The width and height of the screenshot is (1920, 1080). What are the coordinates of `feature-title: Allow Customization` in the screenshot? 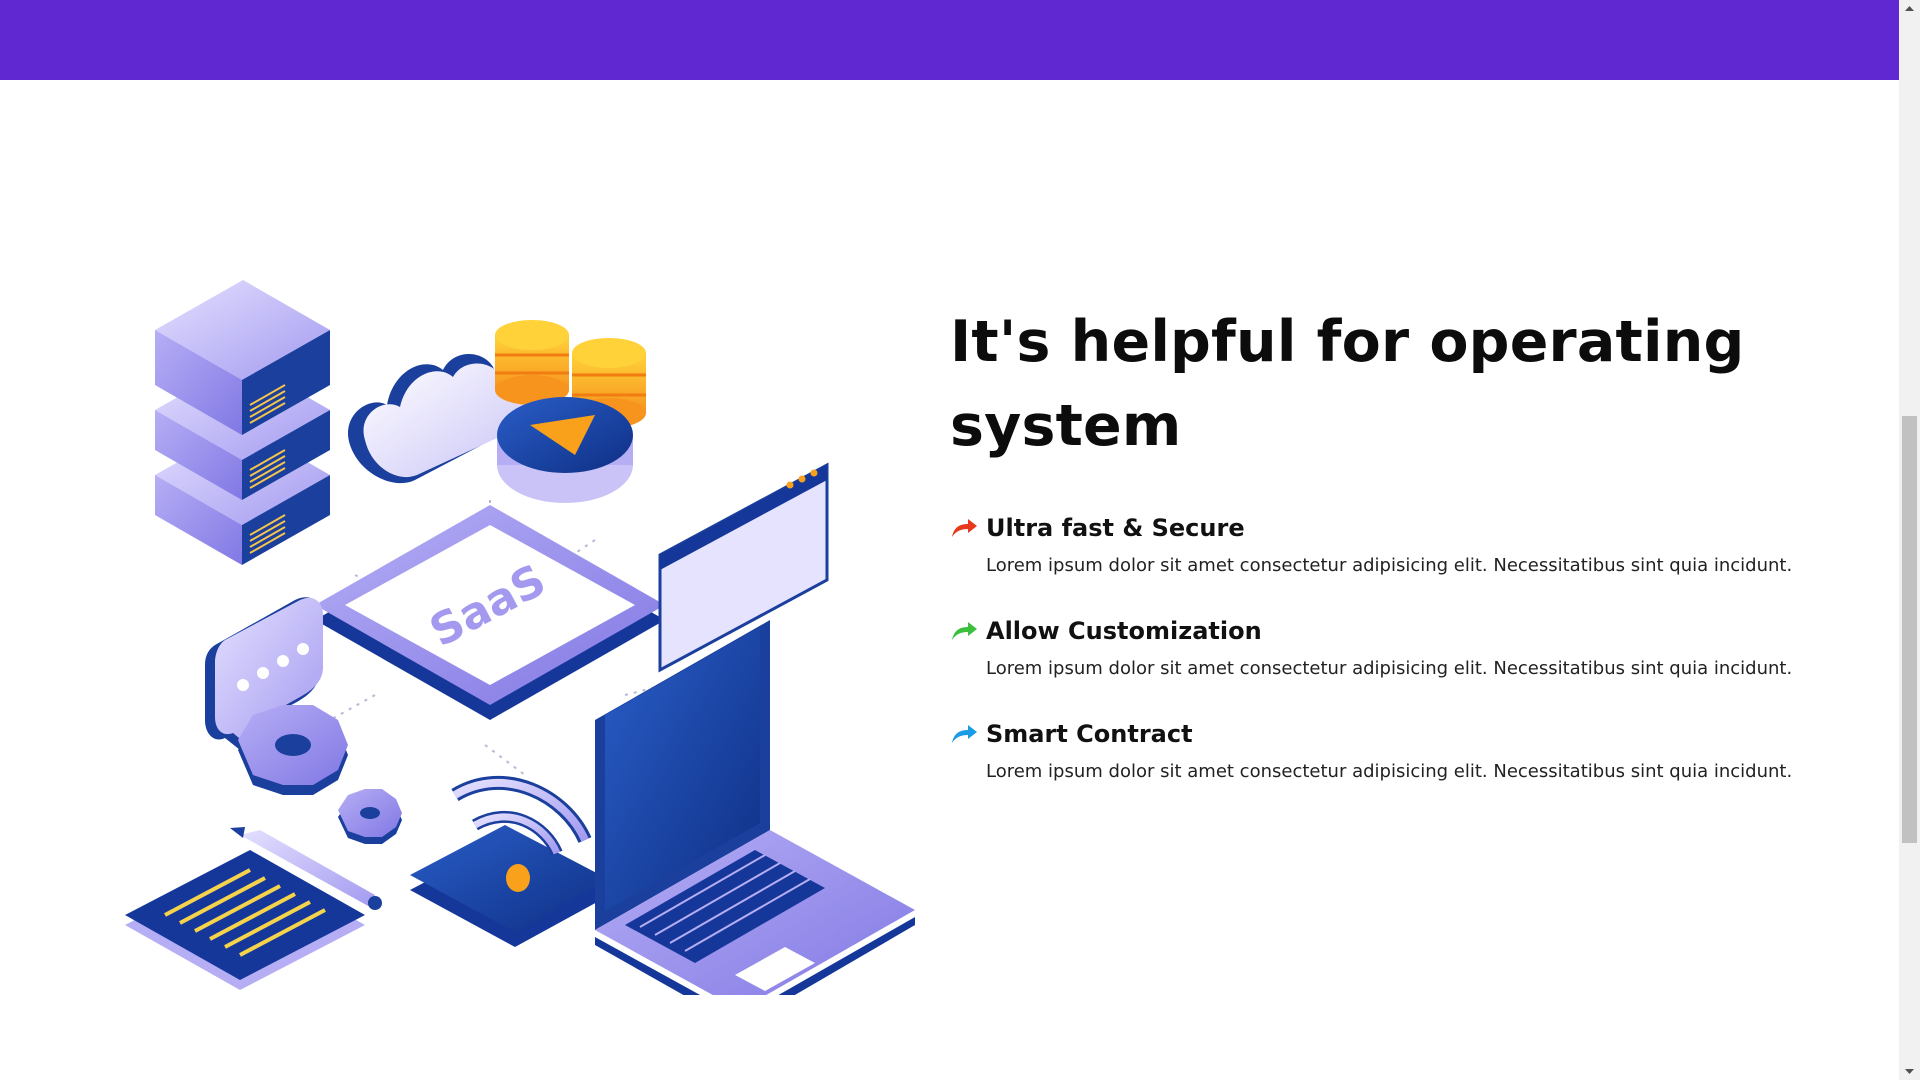 It's located at (1124, 631).